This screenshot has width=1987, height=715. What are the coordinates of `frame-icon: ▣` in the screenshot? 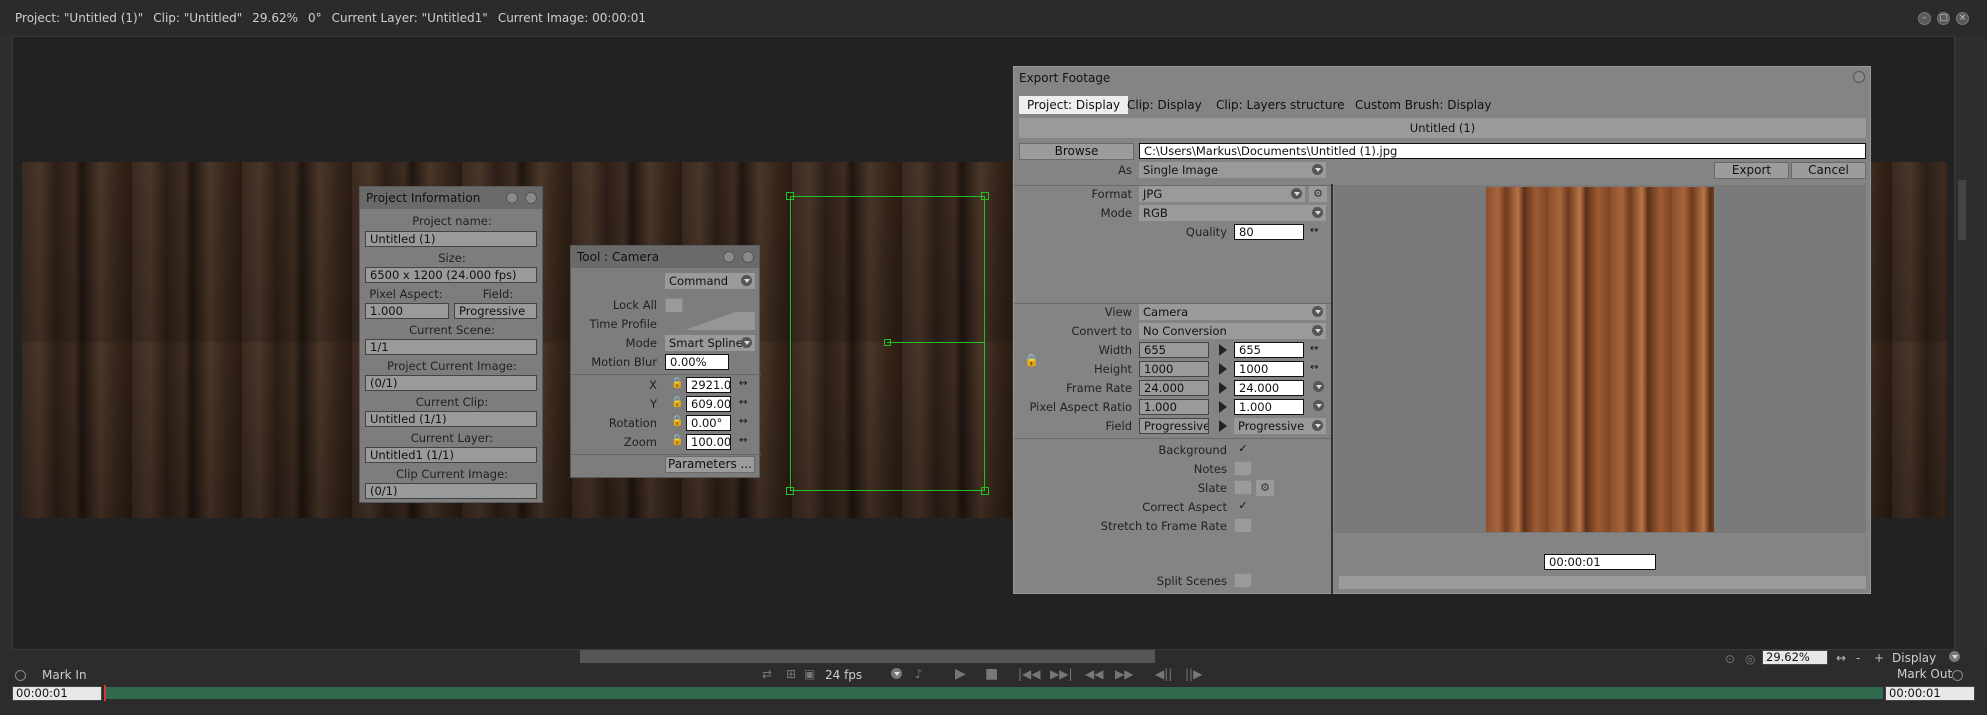 It's located at (809, 674).